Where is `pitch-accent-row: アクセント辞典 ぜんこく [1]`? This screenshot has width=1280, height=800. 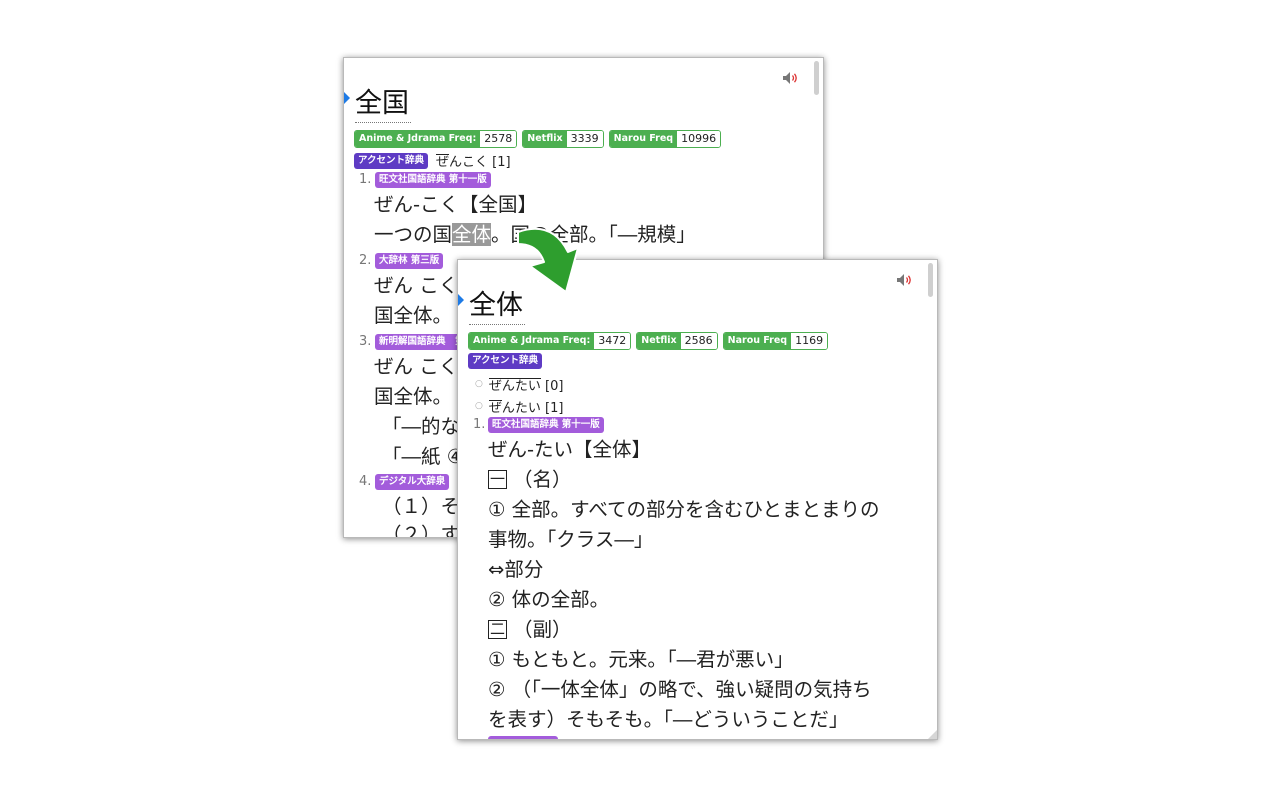
pitch-accent-row: アクセント辞典 ぜんこく [1] is located at coordinates (432, 160).